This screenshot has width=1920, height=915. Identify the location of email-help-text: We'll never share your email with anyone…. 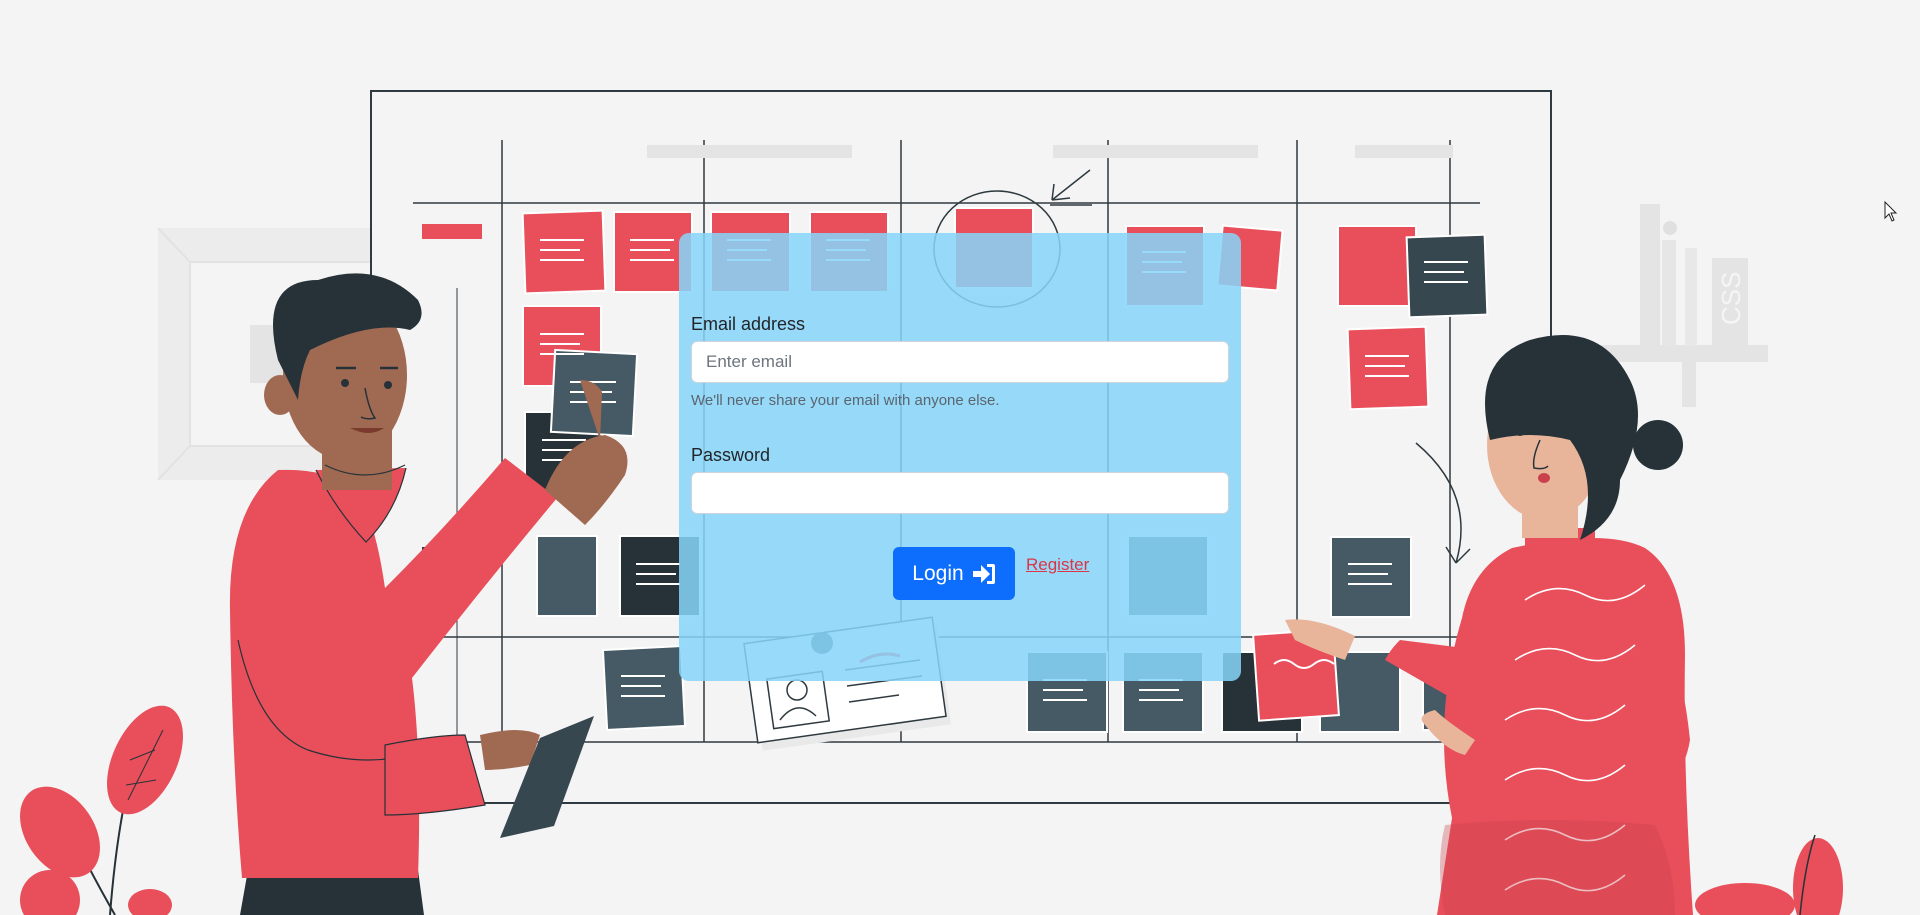
(845, 400).